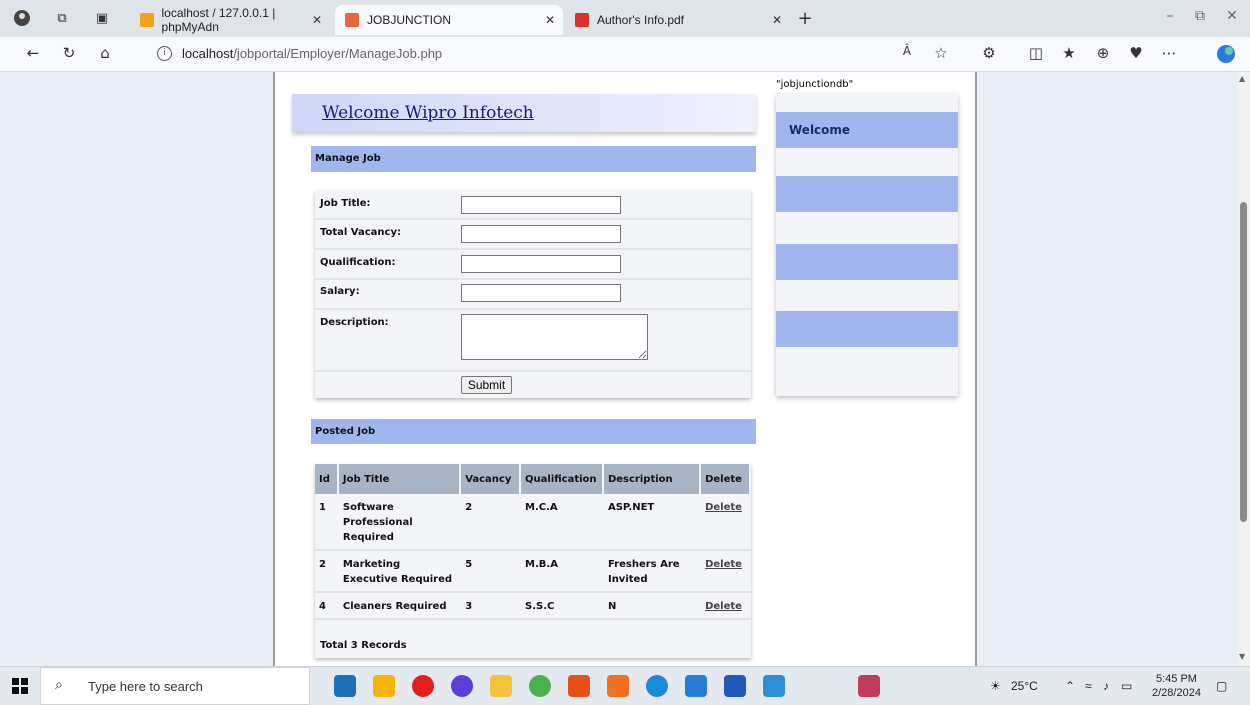  I want to click on favorites-icon: ★, so click(1069, 54).